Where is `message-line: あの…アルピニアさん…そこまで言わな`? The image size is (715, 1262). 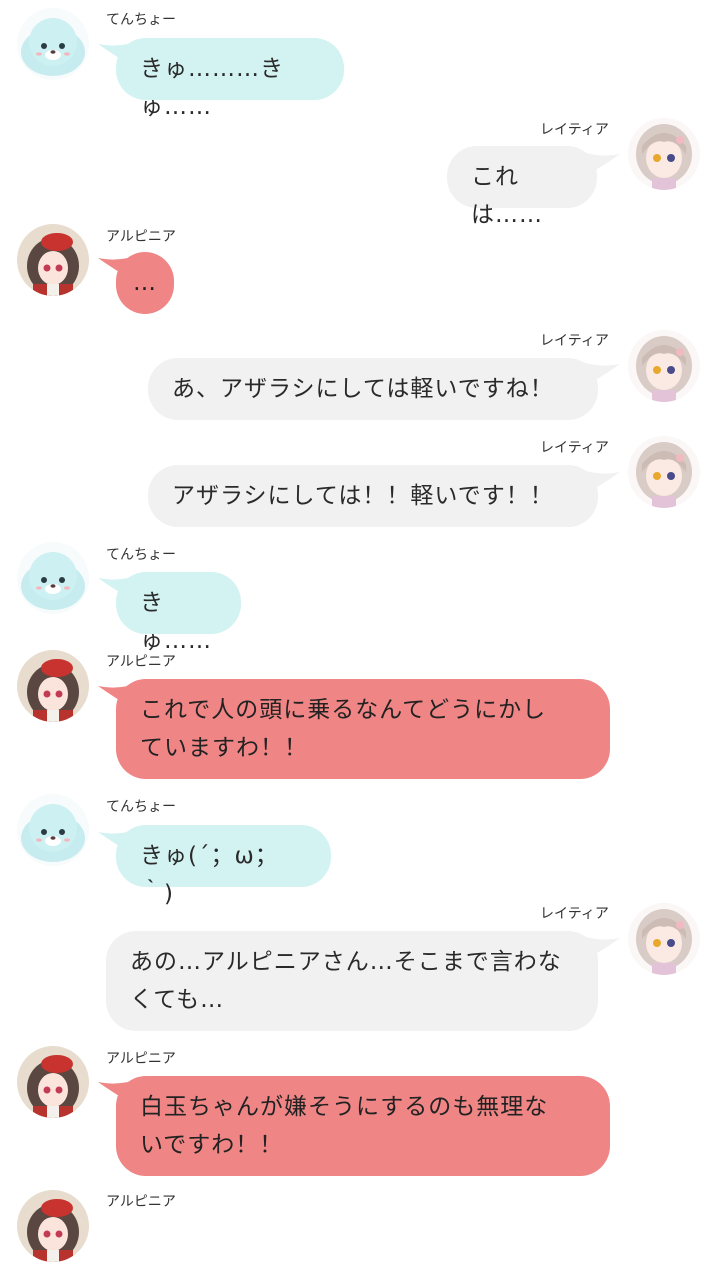
message-line: あの…アルピニアさん…そこまで言わな is located at coordinates (346, 962).